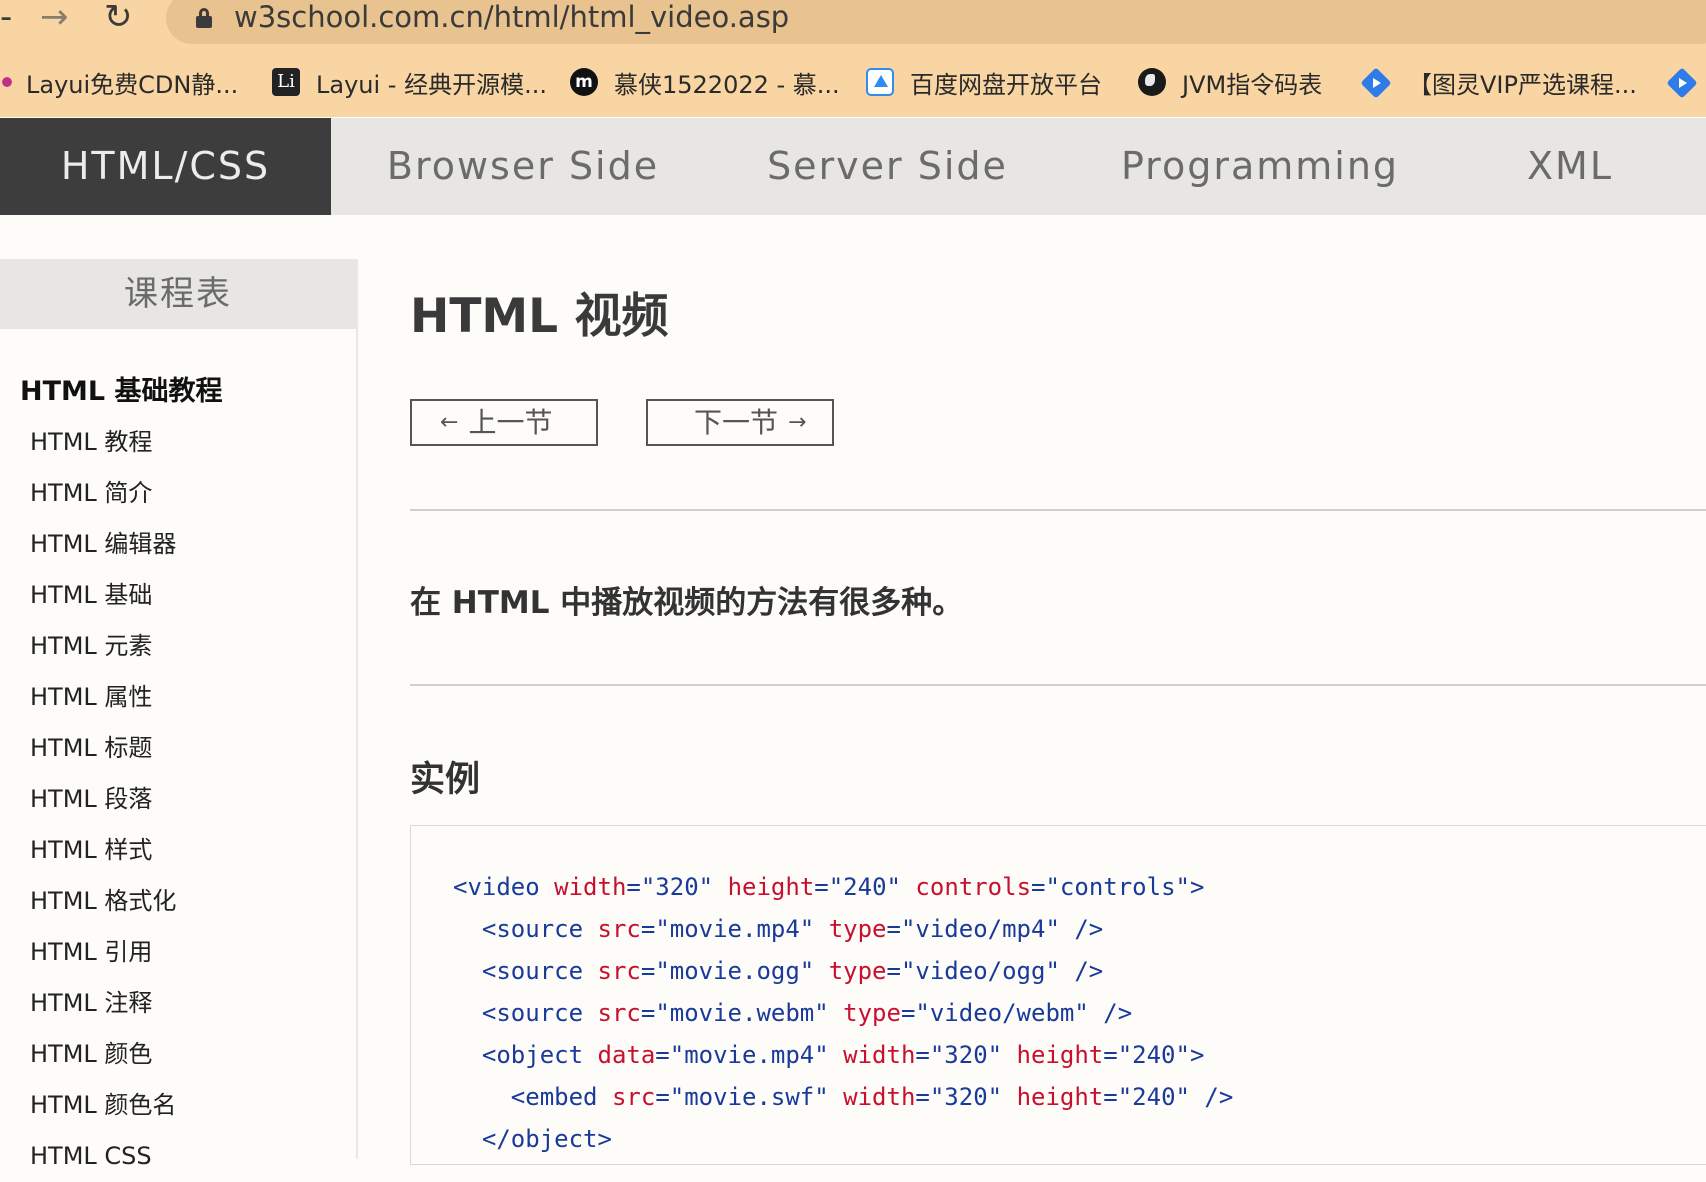 The height and width of the screenshot is (1182, 1706). I want to click on page-title: HTML 视频, so click(539, 316).